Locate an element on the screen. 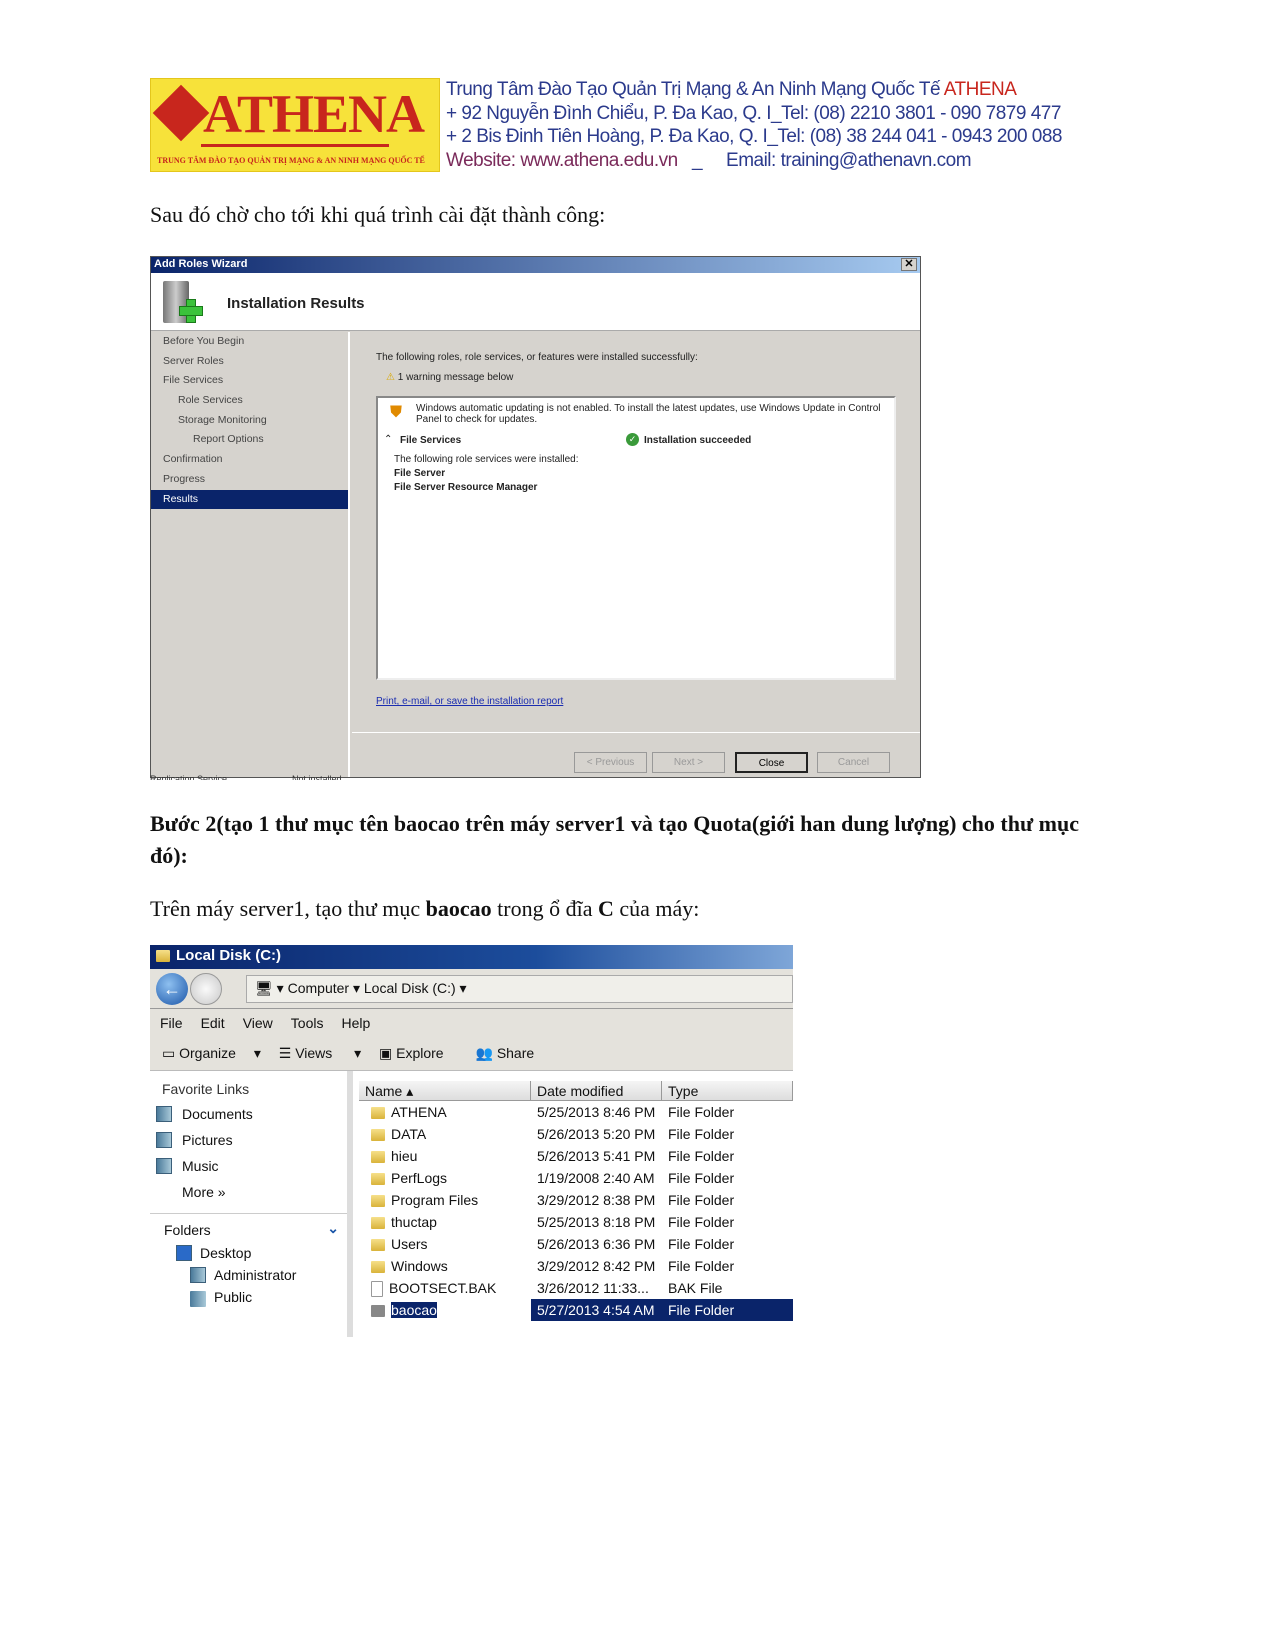  window-title: Local Disk (C:) is located at coordinates (229, 955).